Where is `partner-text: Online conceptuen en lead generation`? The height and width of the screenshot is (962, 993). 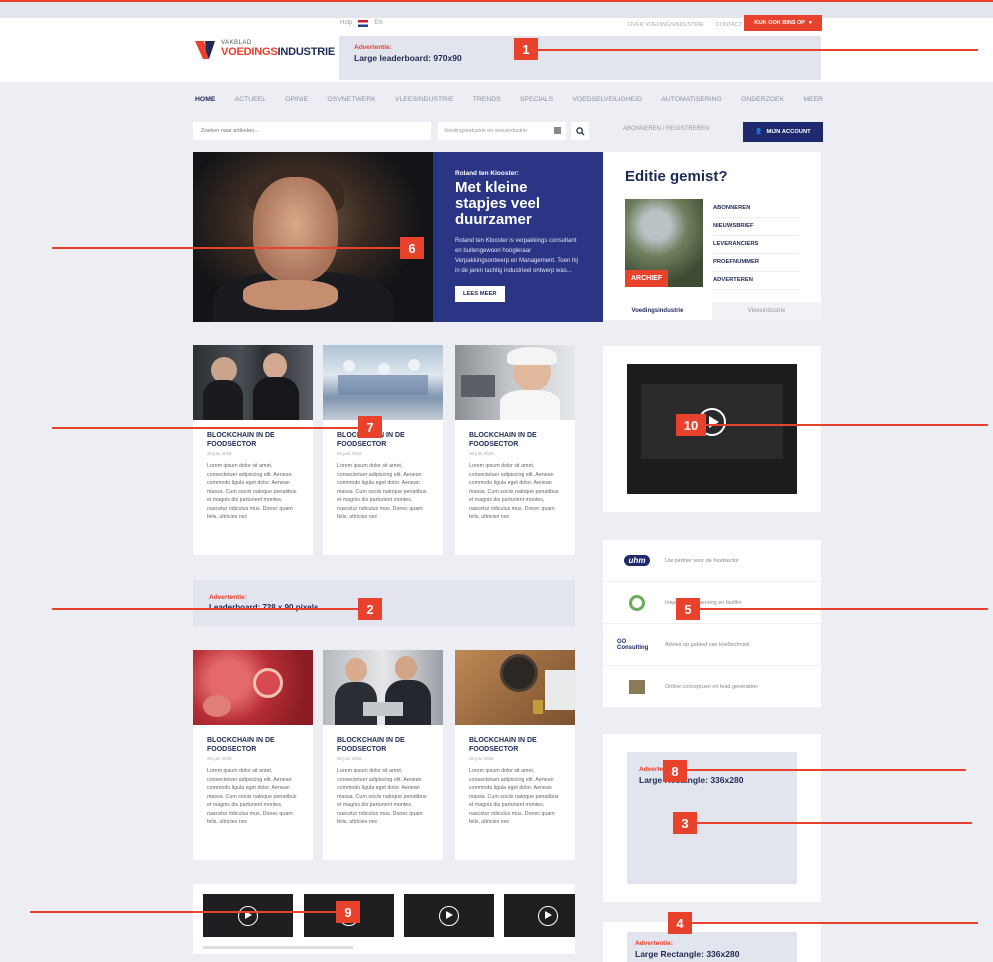
partner-text: Online conceptuen en lead generation is located at coordinates (711, 686).